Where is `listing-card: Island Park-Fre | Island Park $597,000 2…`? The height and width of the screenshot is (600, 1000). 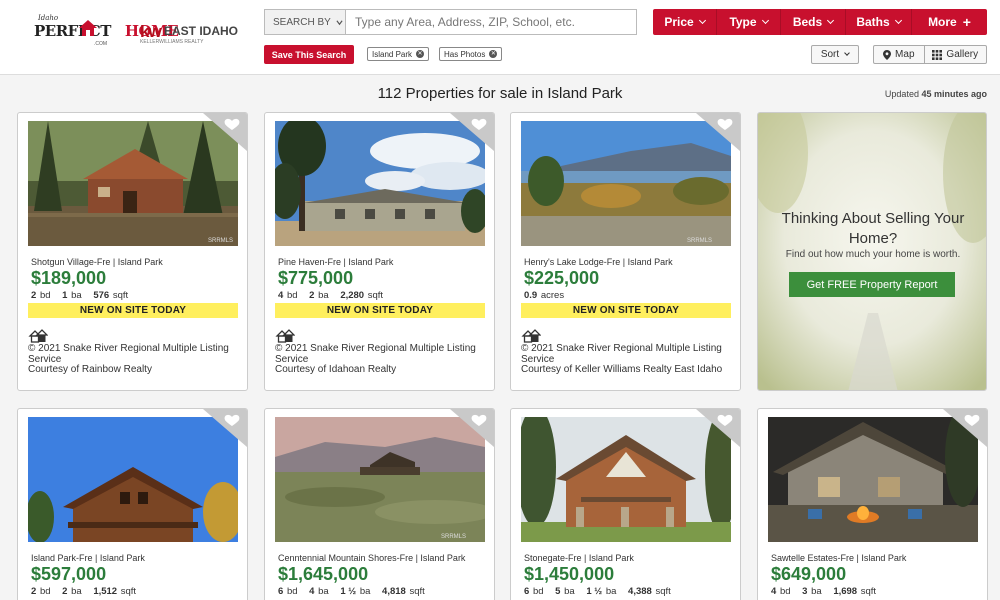 listing-card: Island Park-Fre | Island Park $597,000 2… is located at coordinates (132, 504).